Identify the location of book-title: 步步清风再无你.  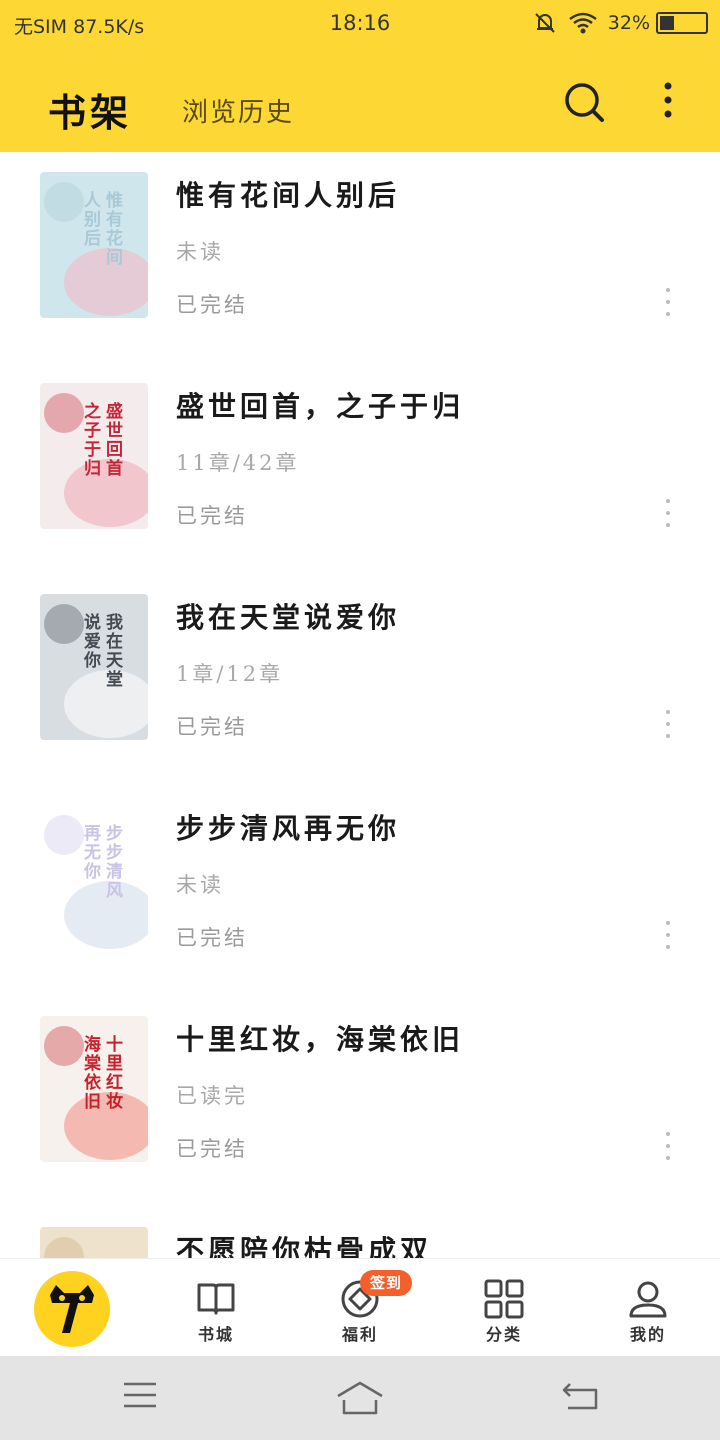
(288, 827).